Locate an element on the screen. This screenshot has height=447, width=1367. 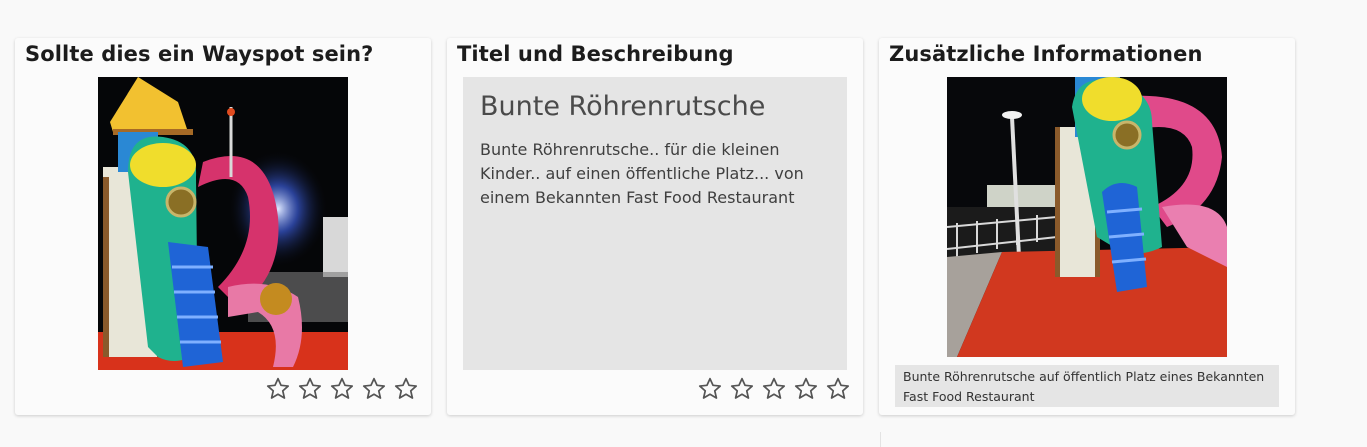
card-title: Sollte dies ein Wayspot sein? is located at coordinates (199, 54).